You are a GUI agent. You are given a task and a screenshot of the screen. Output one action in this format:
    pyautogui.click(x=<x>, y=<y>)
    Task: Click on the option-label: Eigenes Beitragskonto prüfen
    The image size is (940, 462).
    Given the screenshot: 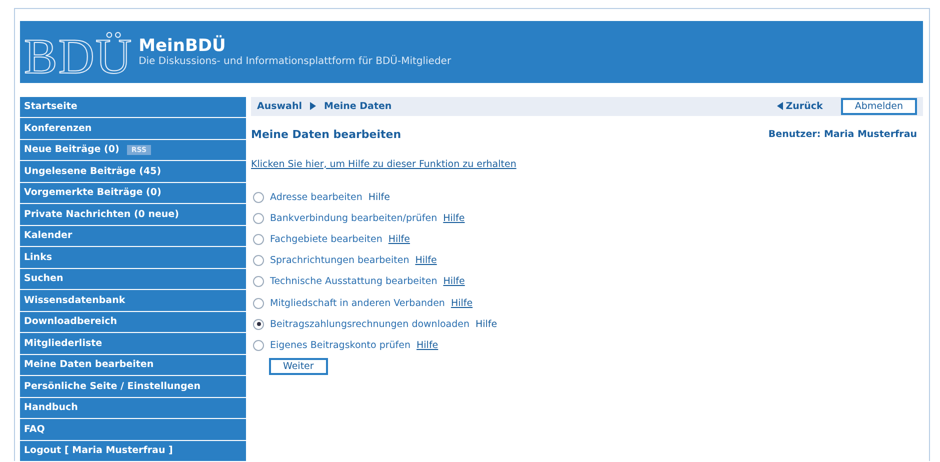 What is the action you would take?
    pyautogui.click(x=340, y=345)
    